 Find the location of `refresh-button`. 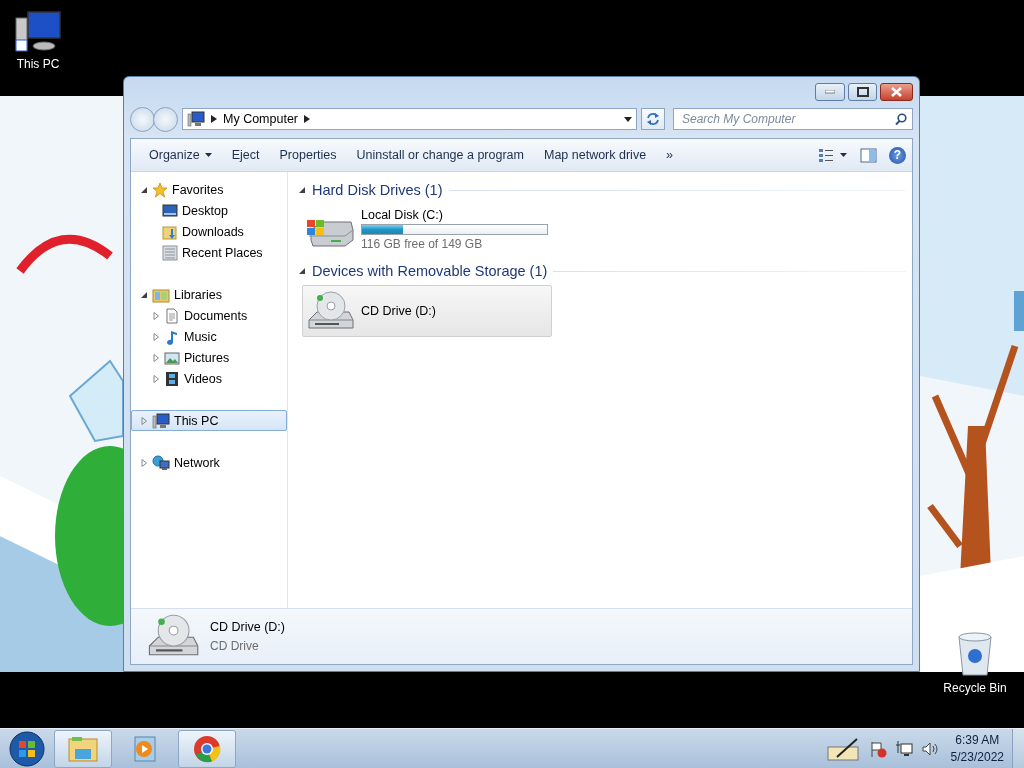

refresh-button is located at coordinates (653, 119).